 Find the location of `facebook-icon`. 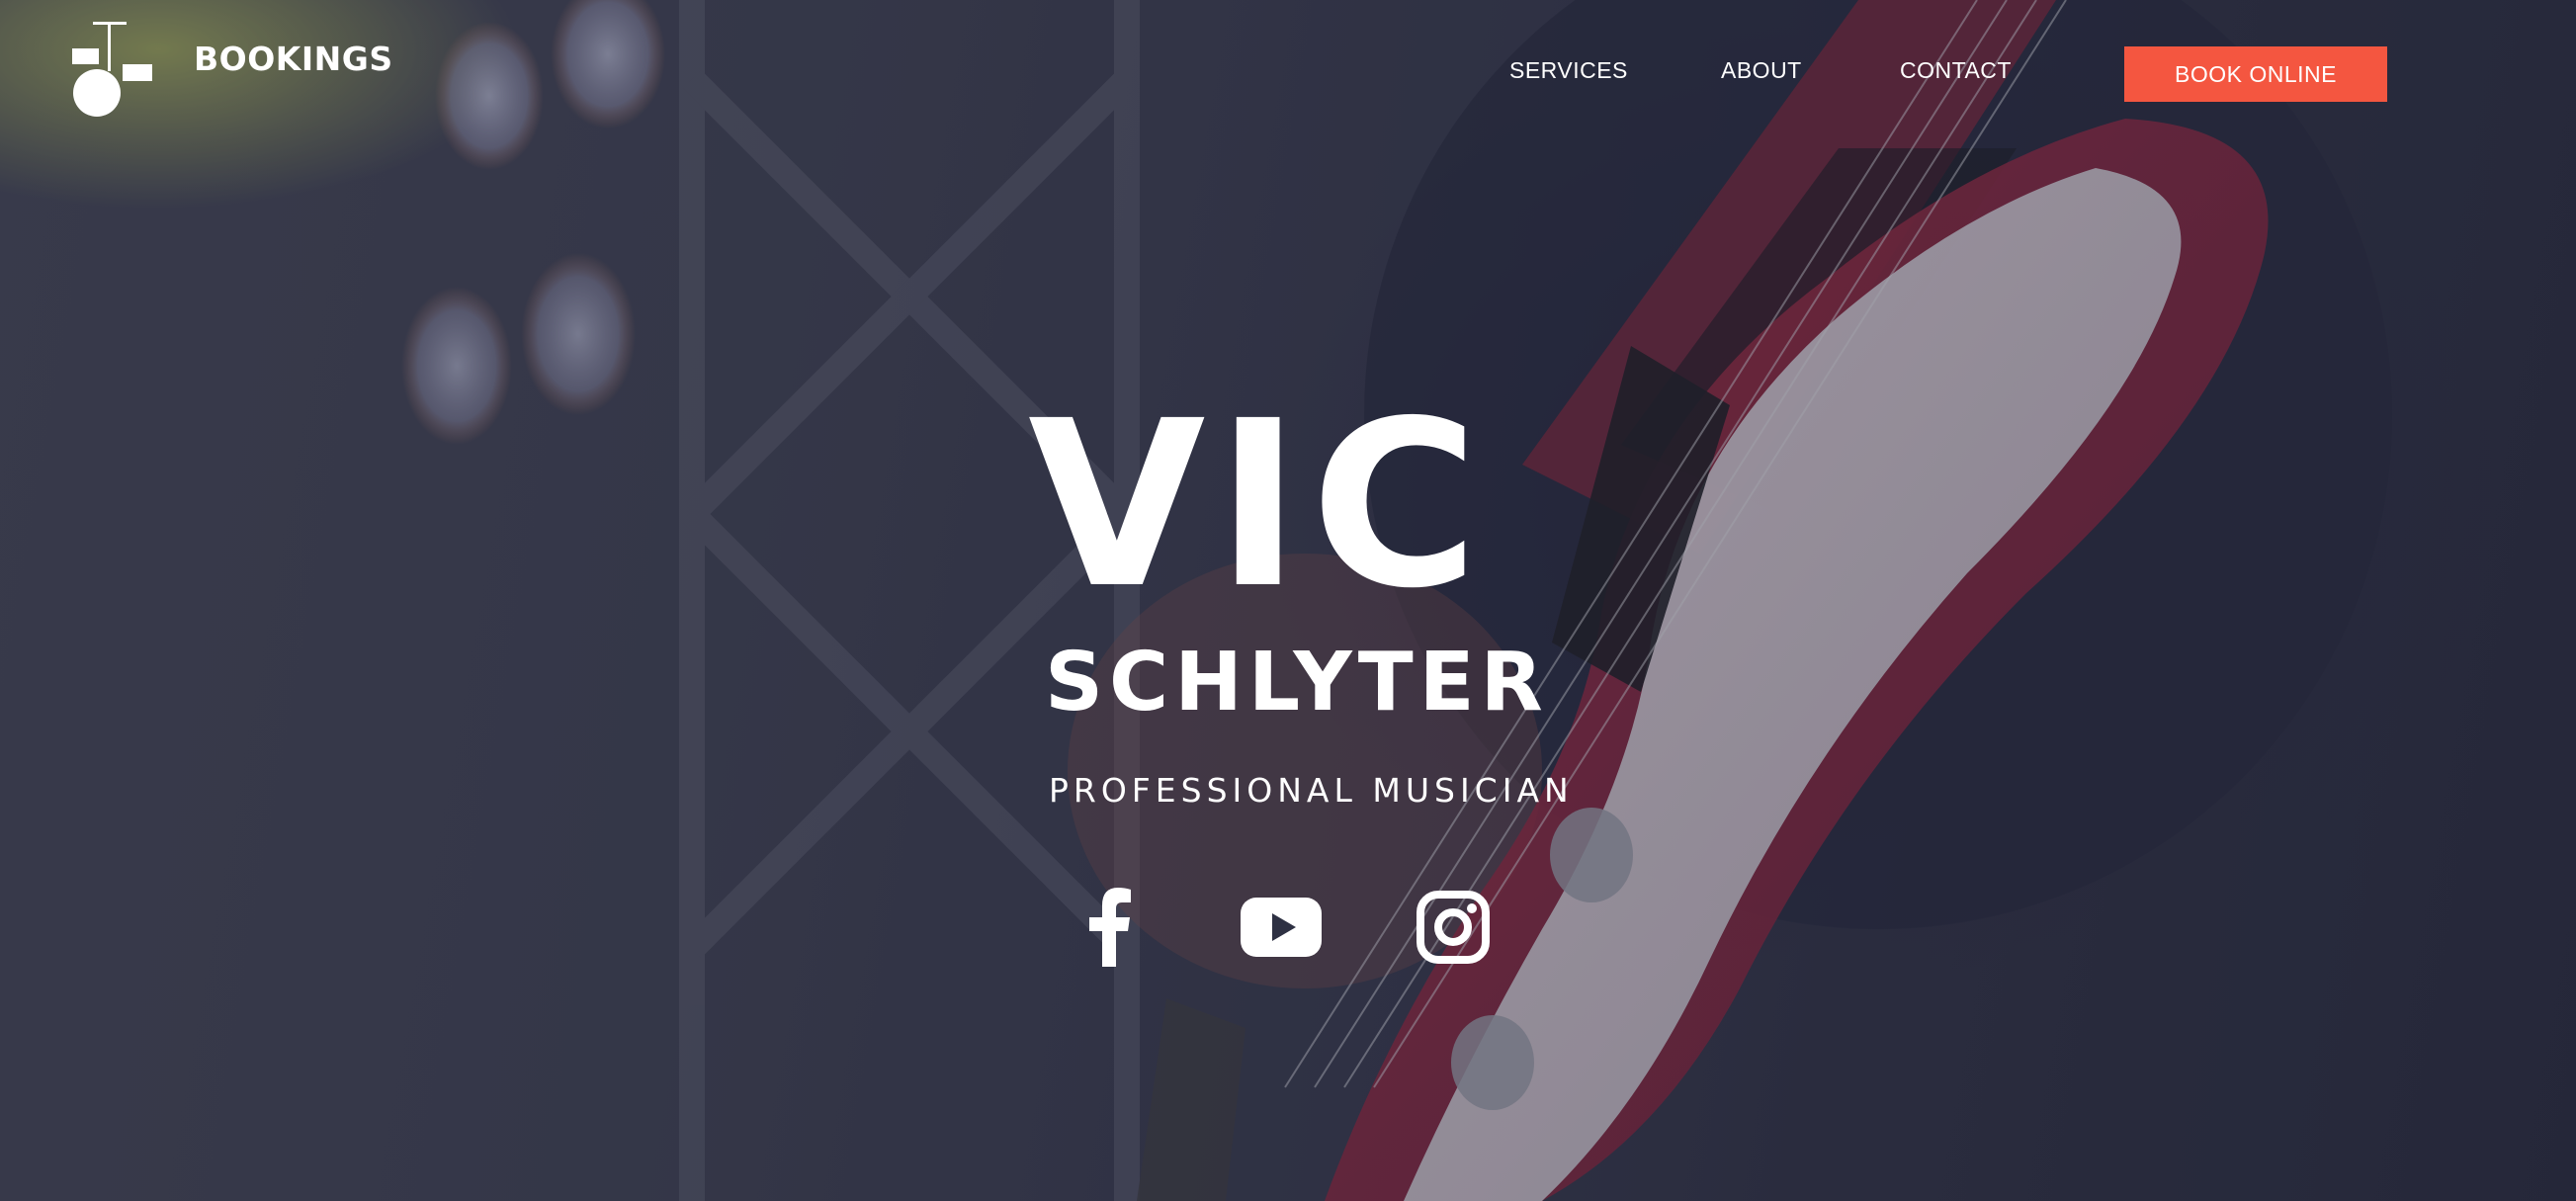

facebook-icon is located at coordinates (1109, 928).